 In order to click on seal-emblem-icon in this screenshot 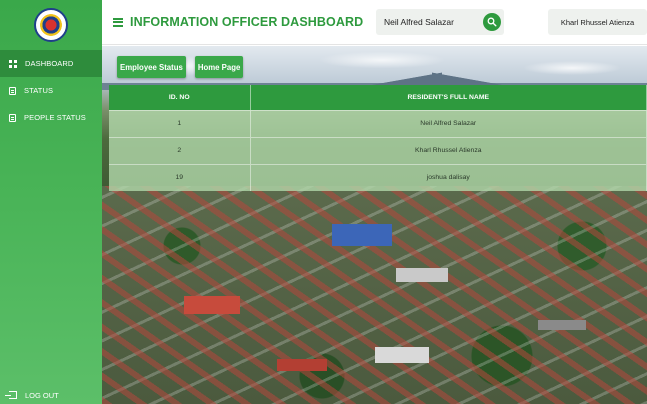, I will do `click(51, 25)`.